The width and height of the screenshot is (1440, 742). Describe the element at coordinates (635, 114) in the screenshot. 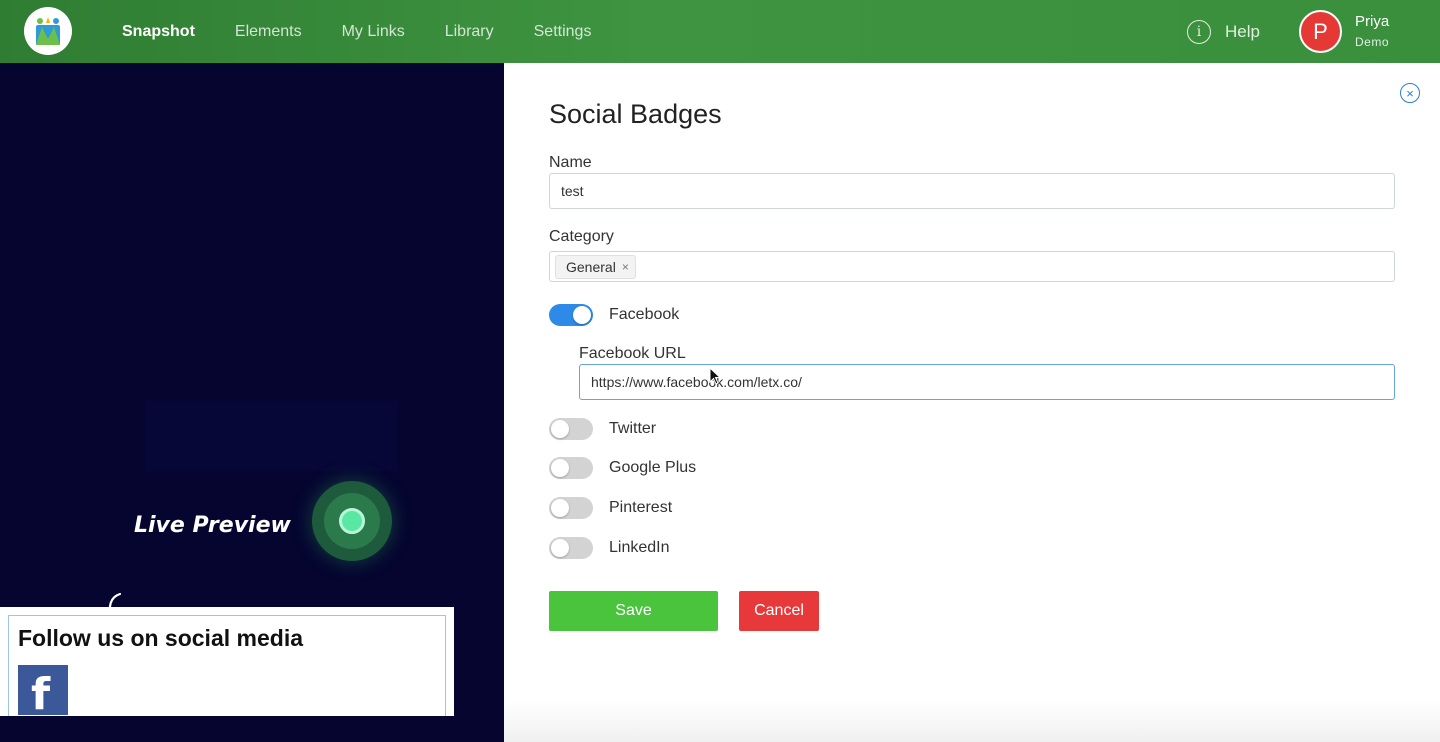

I see `page-title: Social Badges` at that location.